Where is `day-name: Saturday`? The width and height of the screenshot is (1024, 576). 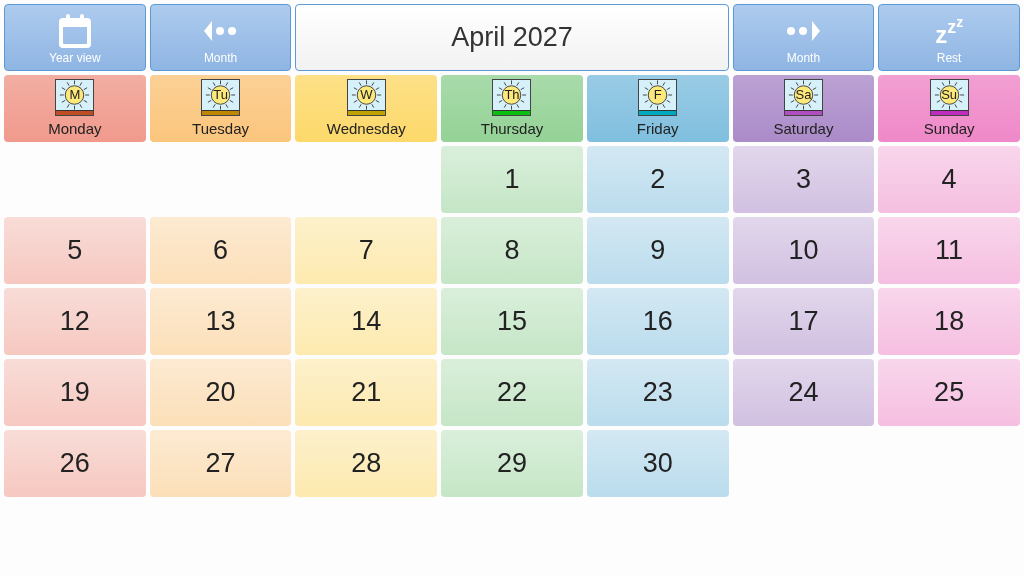
day-name: Saturday is located at coordinates (803, 129).